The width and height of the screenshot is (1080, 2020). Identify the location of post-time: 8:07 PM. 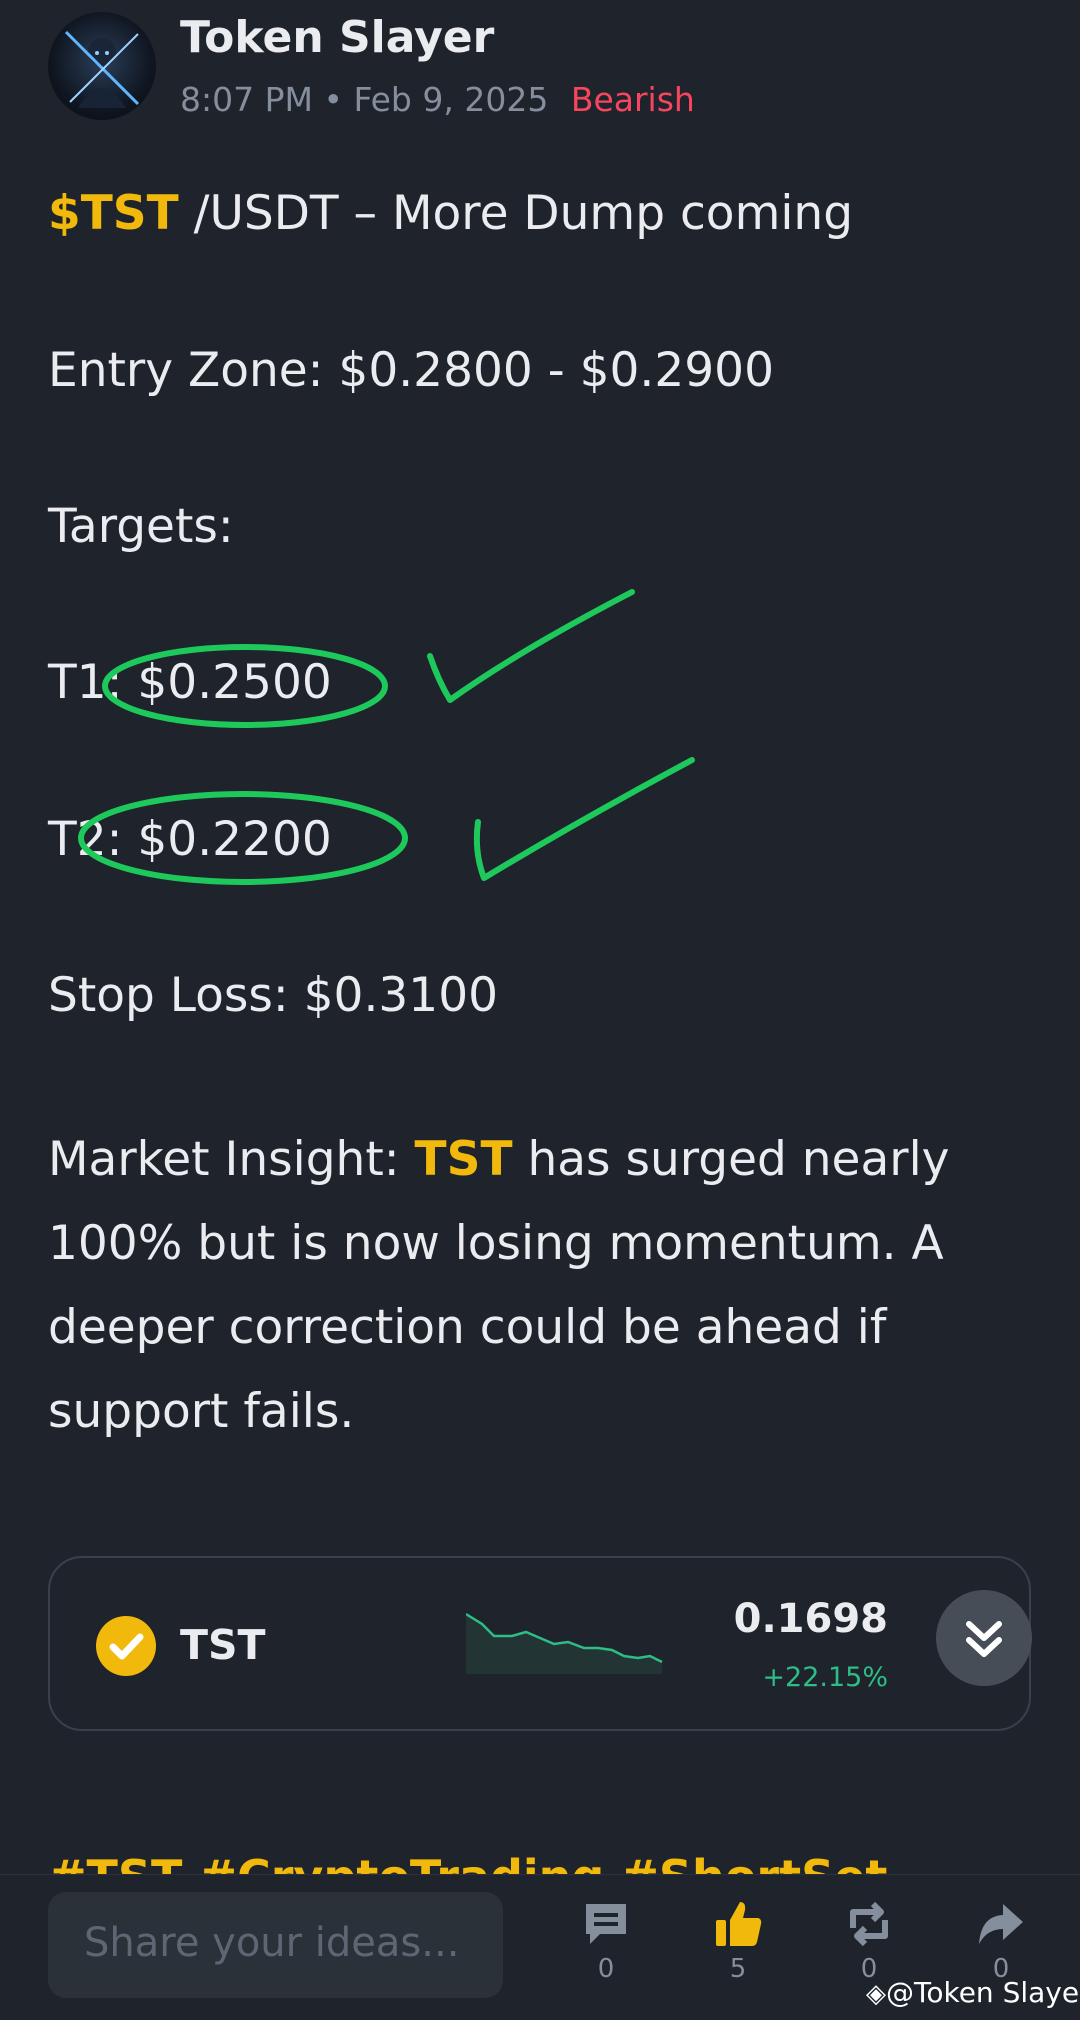
(246, 99).